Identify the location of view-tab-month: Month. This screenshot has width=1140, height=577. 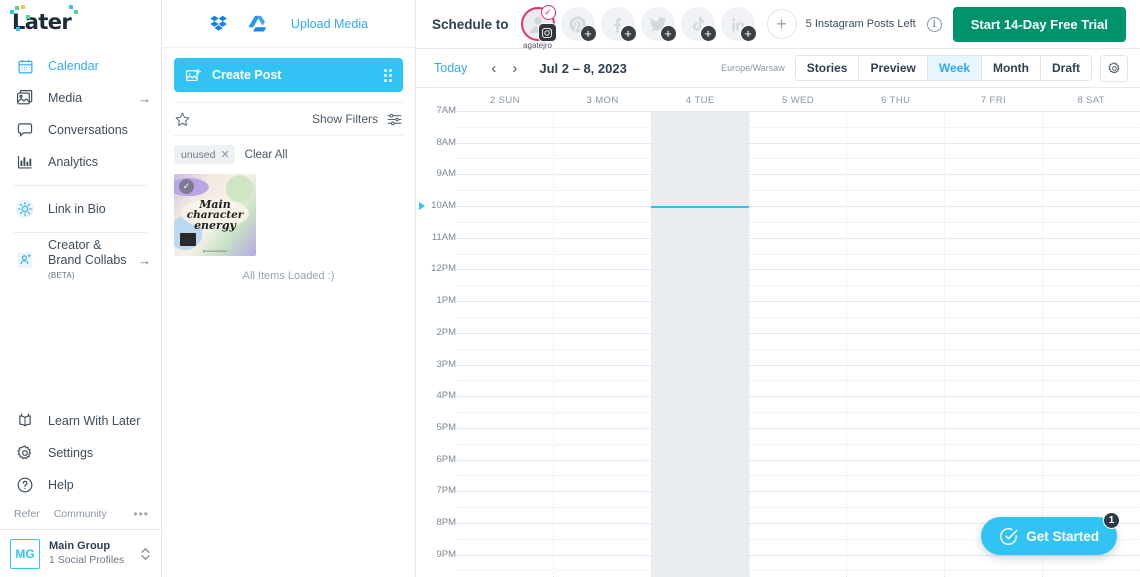
(1011, 68).